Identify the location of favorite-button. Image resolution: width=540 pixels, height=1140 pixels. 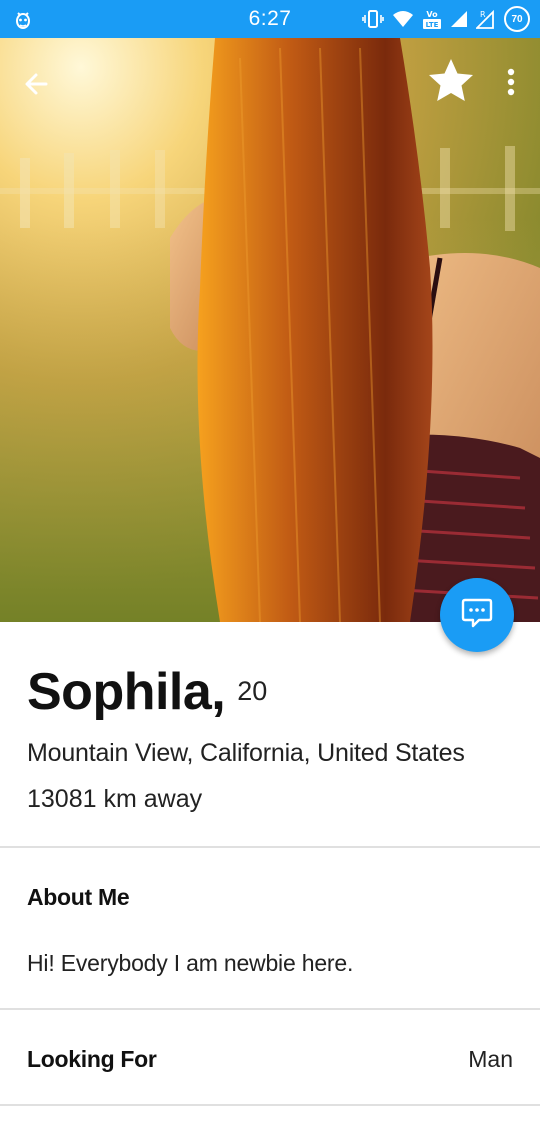
(451, 81).